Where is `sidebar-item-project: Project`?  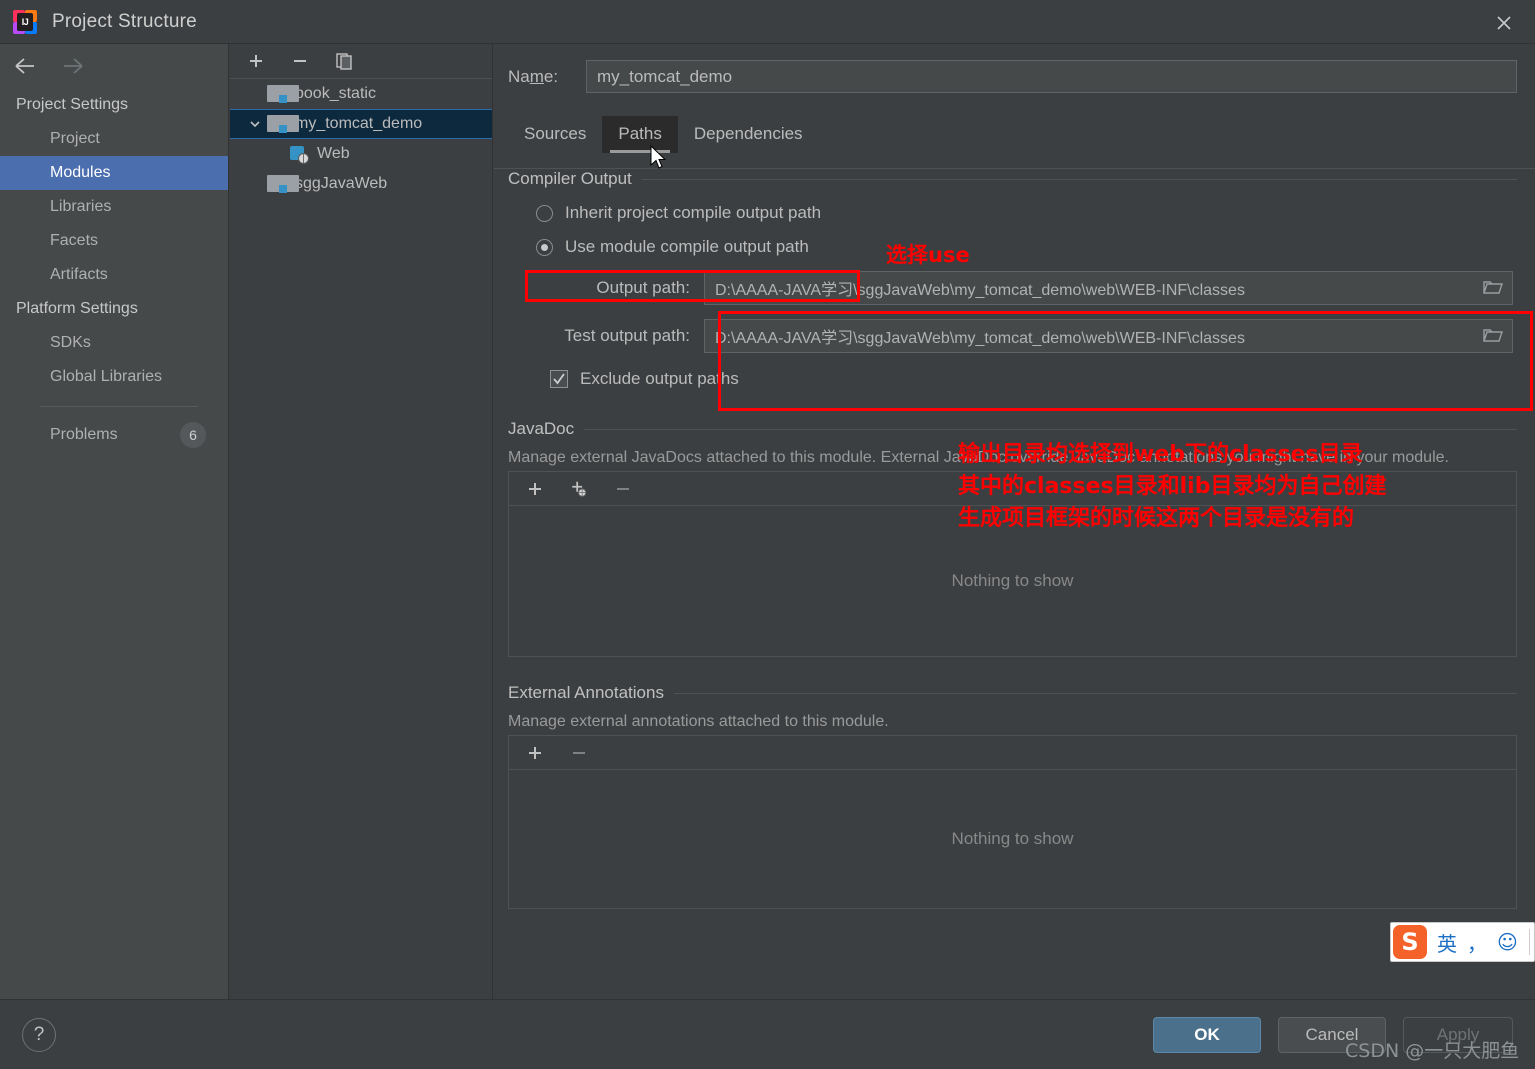 sidebar-item-project: Project is located at coordinates (114, 139).